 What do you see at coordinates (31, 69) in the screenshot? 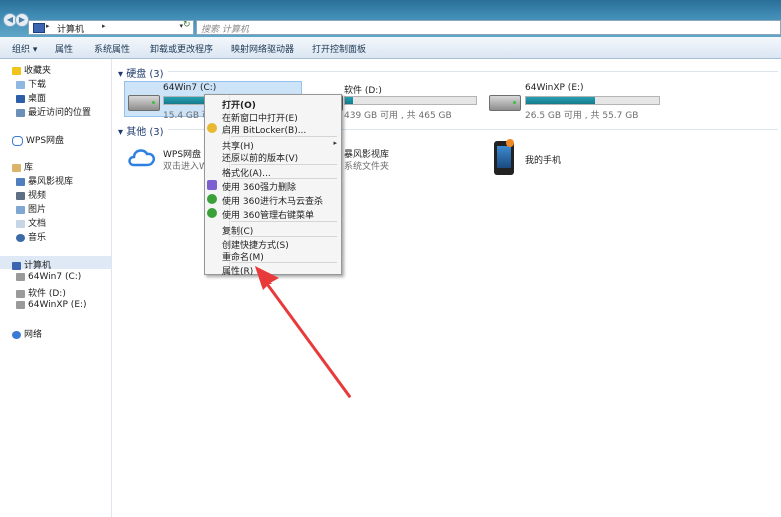
I see `sidebar-item-favorites: 收藏夹` at bounding box center [31, 69].